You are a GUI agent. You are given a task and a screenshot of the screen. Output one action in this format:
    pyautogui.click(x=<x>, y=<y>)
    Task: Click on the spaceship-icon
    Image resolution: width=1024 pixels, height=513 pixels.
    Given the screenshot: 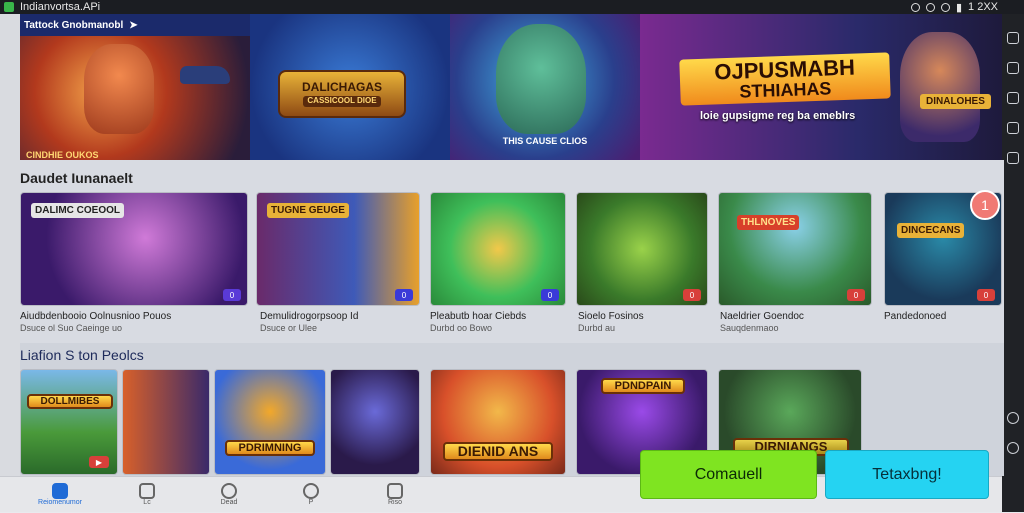 What is the action you would take?
    pyautogui.click(x=205, y=75)
    